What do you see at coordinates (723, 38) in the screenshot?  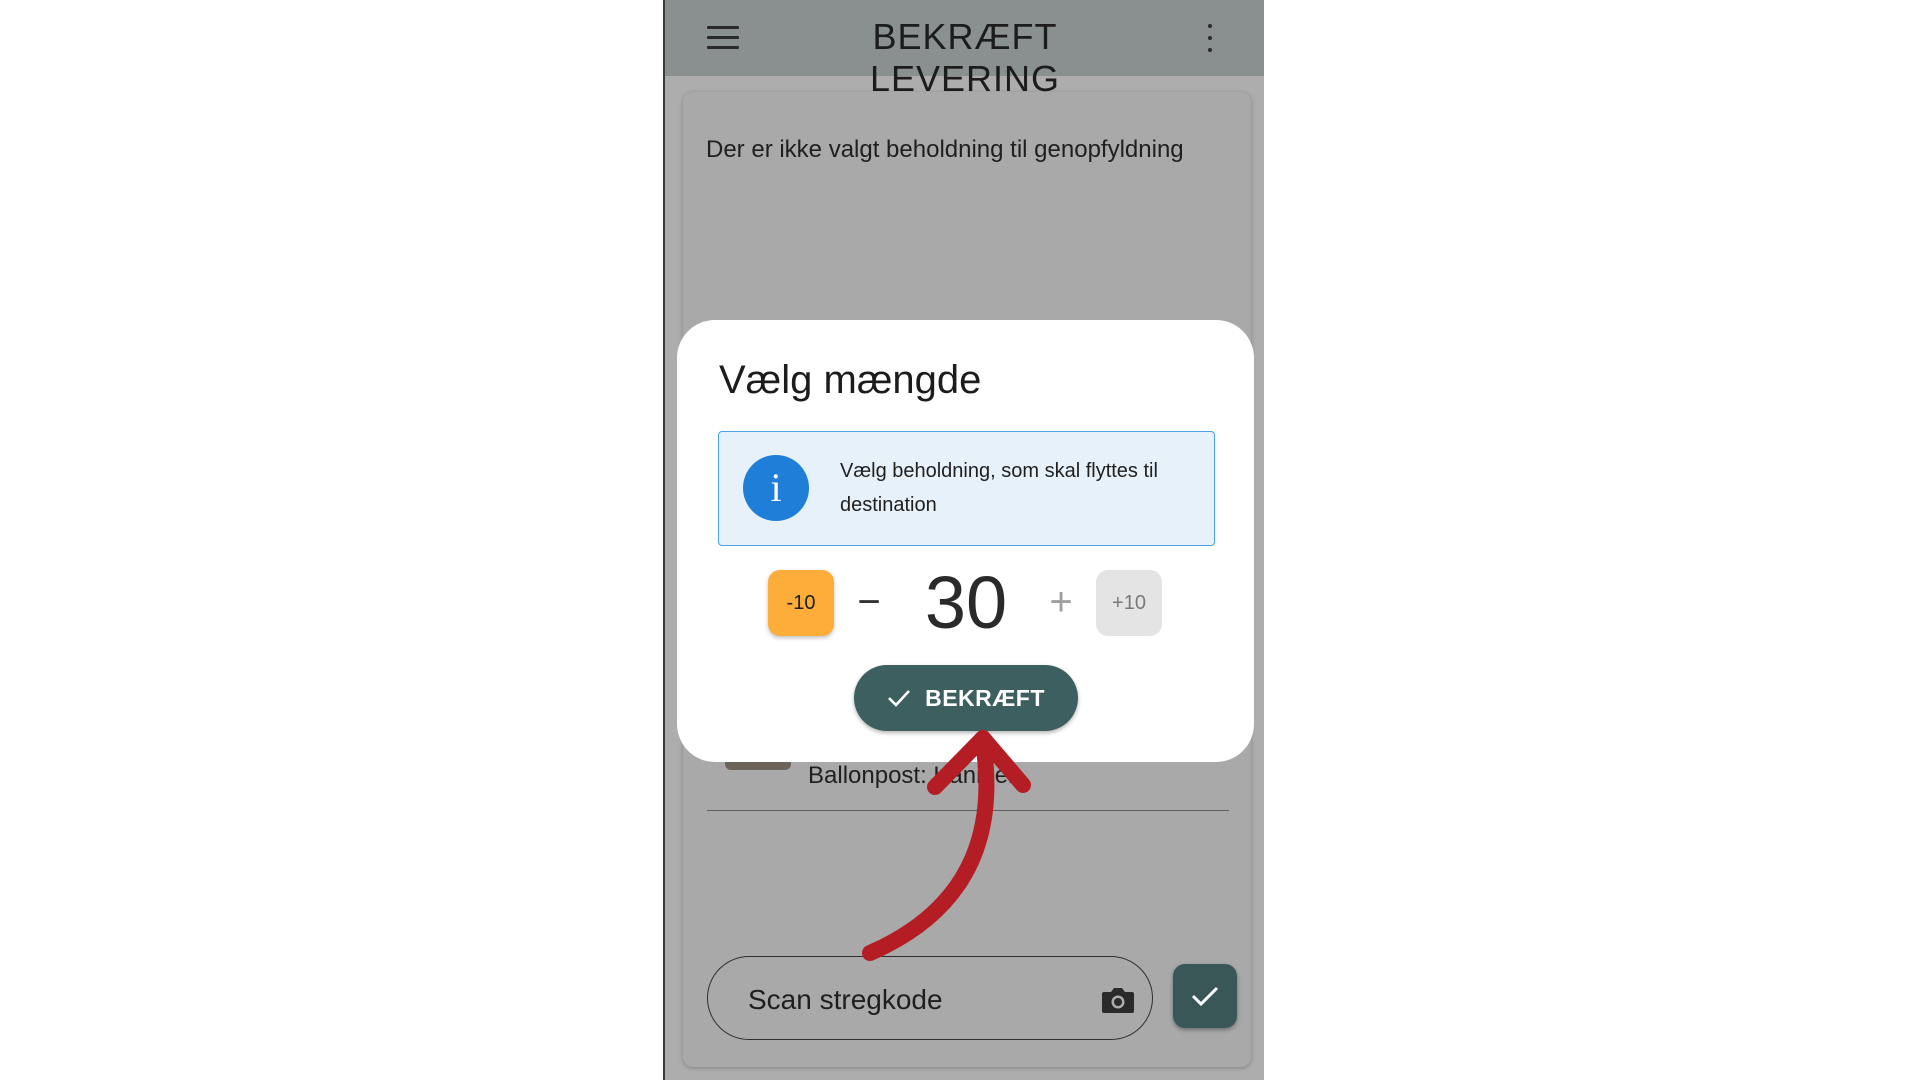 I see `hamburger-menu-icon` at bounding box center [723, 38].